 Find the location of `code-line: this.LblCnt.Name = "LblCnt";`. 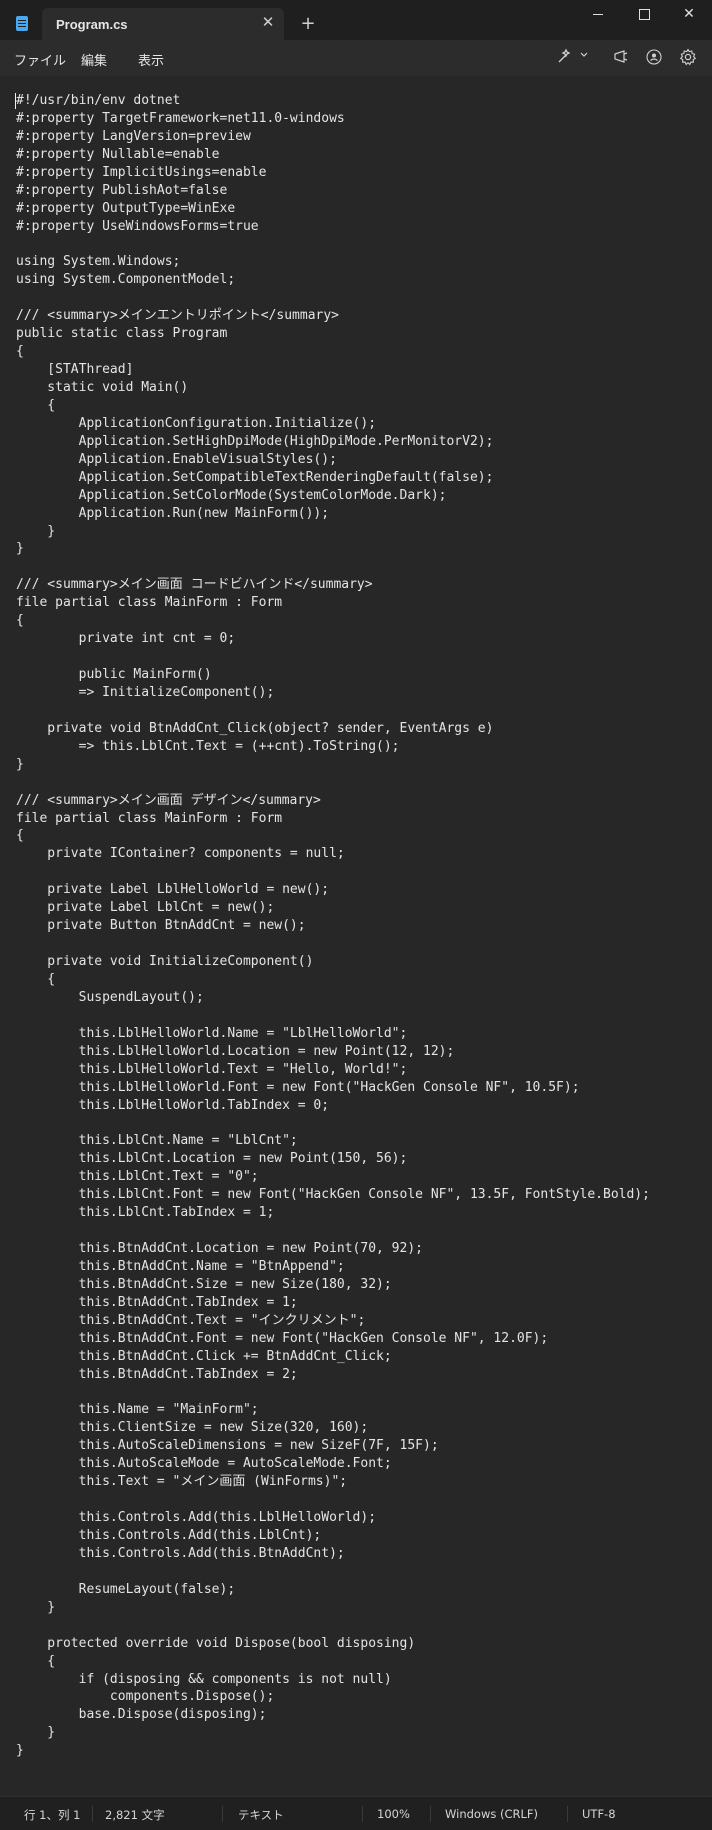

code-line: this.LblCnt.Name = "LblCnt"; is located at coordinates (157, 1141).